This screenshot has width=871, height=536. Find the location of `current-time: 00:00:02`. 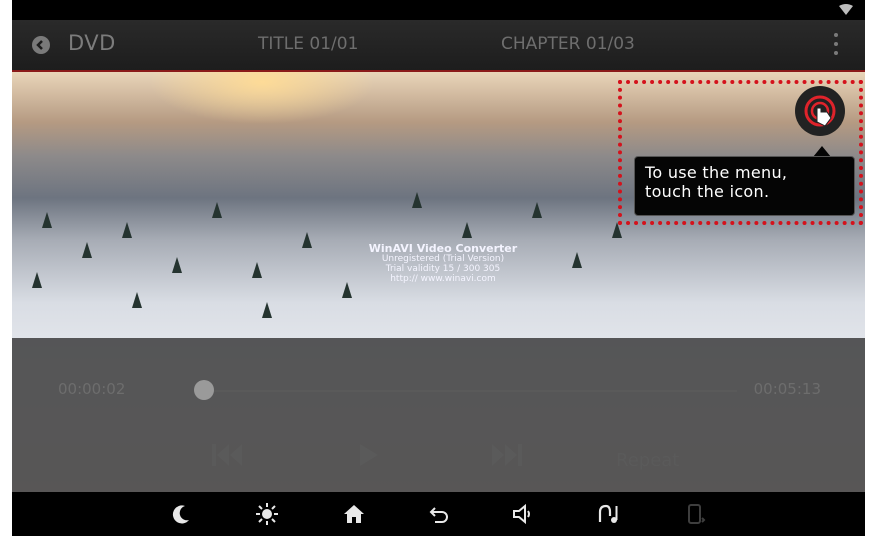

current-time: 00:00:02 is located at coordinates (92, 389).